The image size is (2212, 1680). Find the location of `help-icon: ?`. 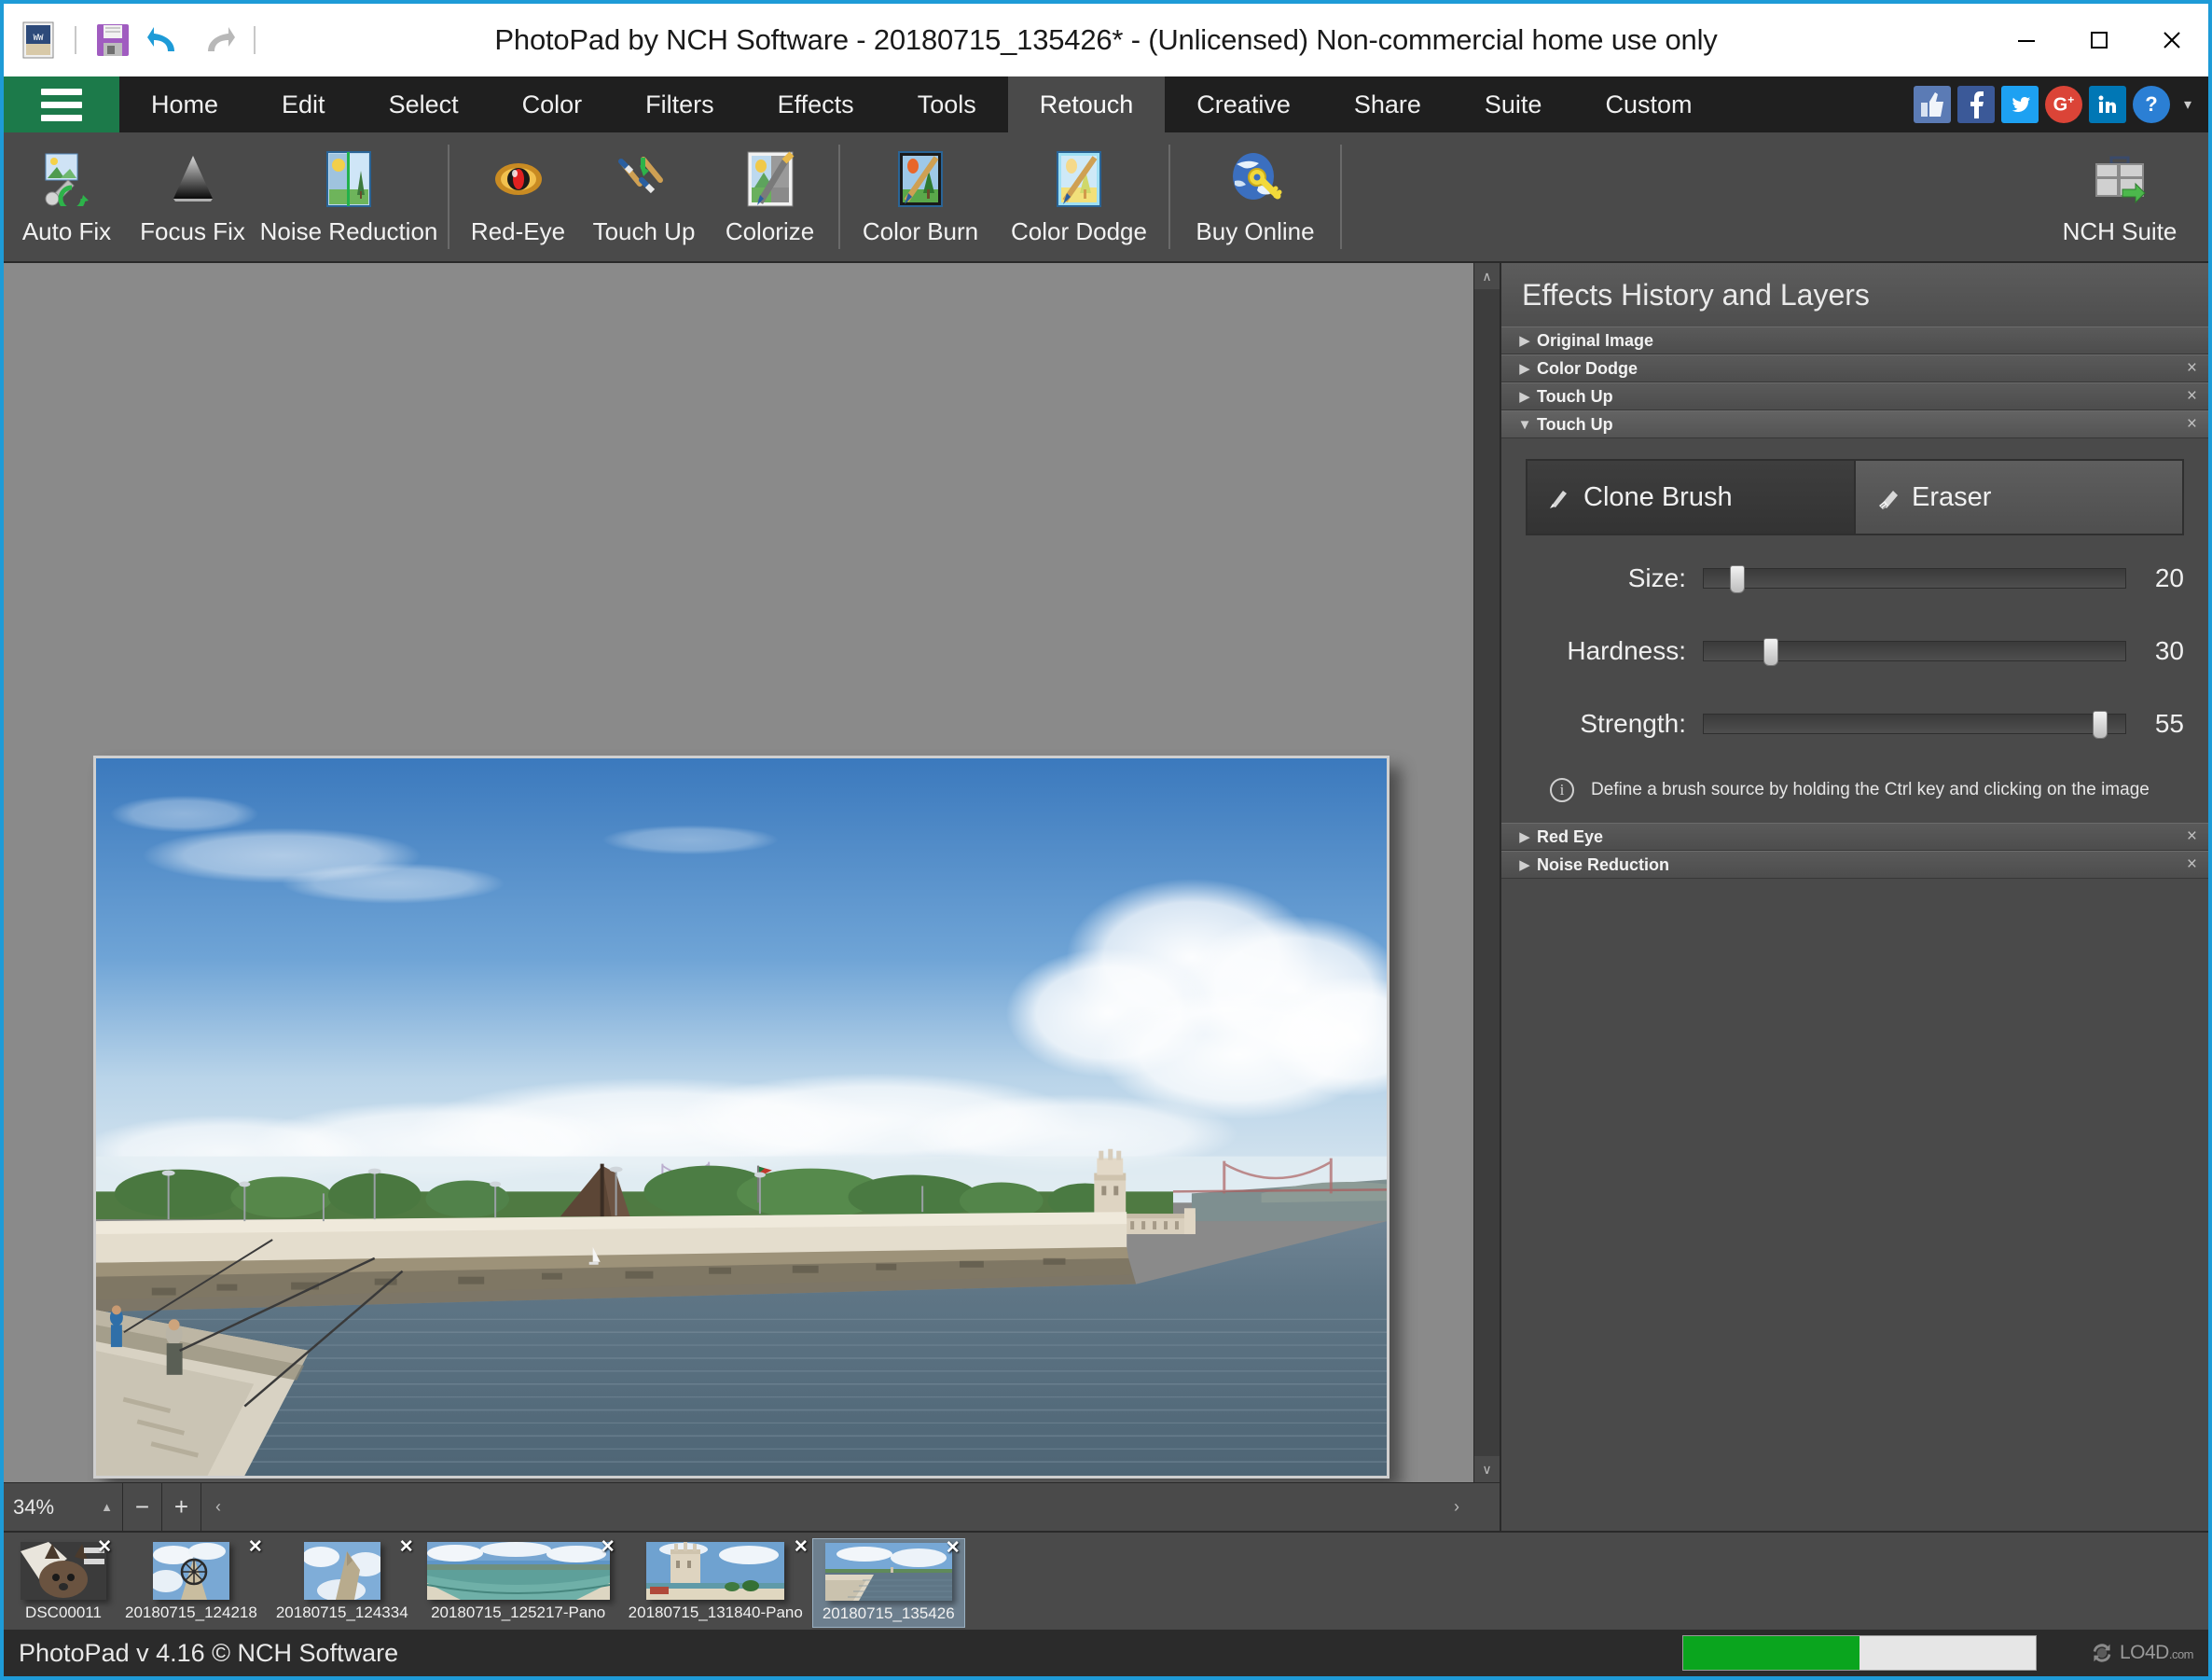

help-icon: ? is located at coordinates (2151, 104).